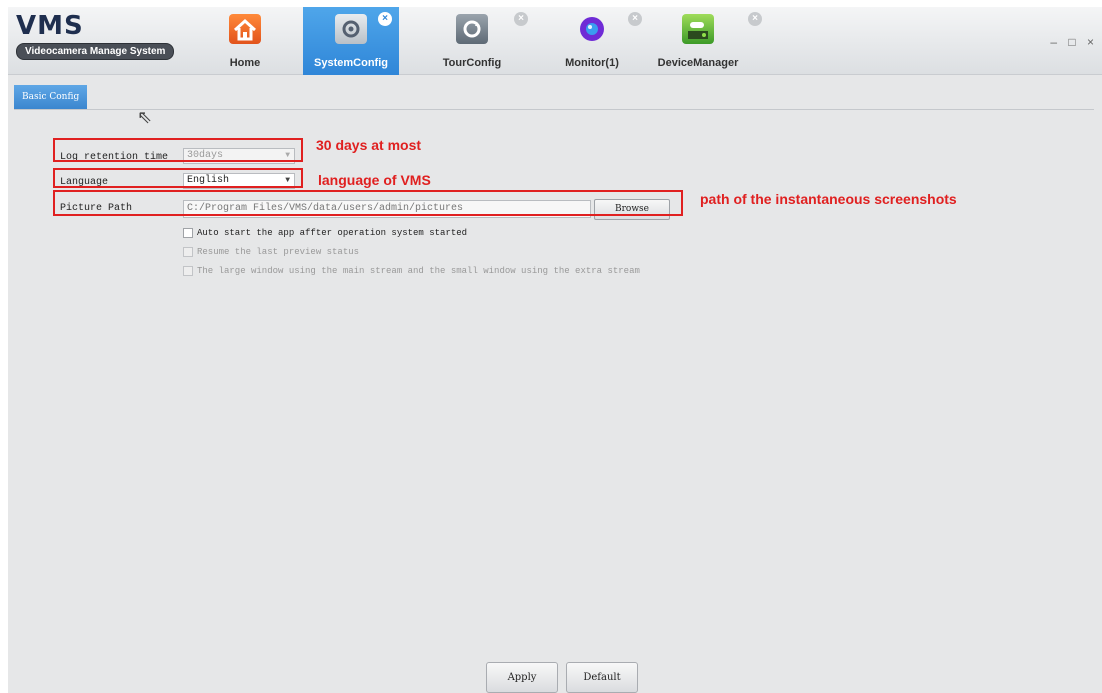 The image size is (1102, 693). What do you see at coordinates (50, 26) in the screenshot?
I see `app-title: VMS` at bounding box center [50, 26].